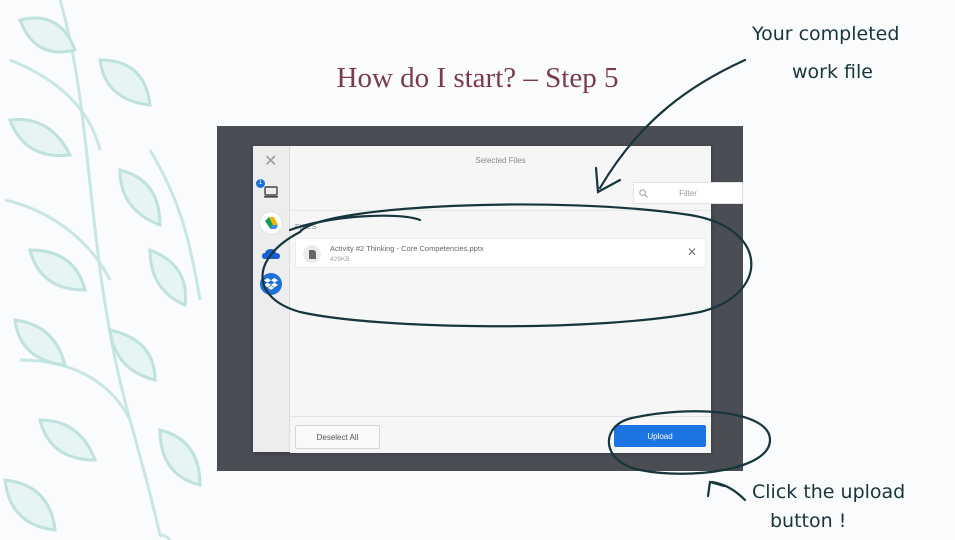 Image resolution: width=955 pixels, height=540 pixels. I want to click on file-icon, so click(312, 254).